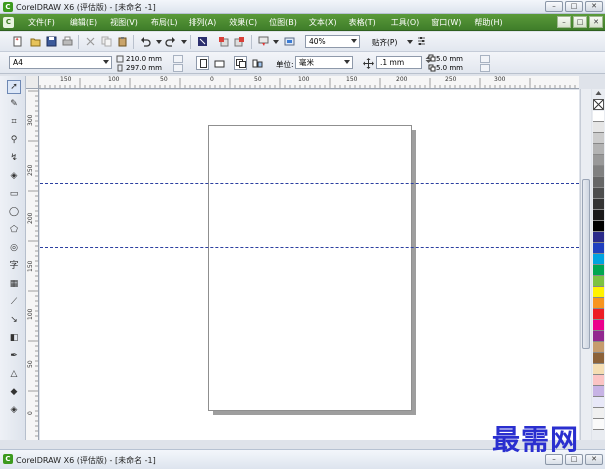 The image size is (605, 469). What do you see at coordinates (14, 320) in the screenshot?
I see `connector-tool-icon: ↘` at bounding box center [14, 320].